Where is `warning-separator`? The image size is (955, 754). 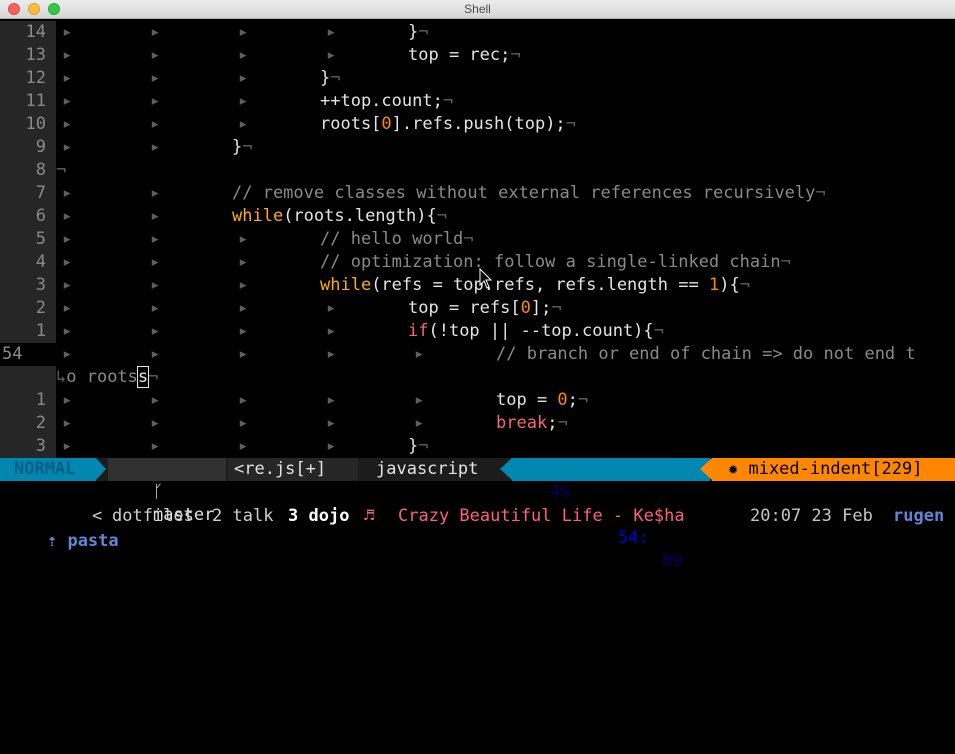 warning-separator is located at coordinates (706, 469).